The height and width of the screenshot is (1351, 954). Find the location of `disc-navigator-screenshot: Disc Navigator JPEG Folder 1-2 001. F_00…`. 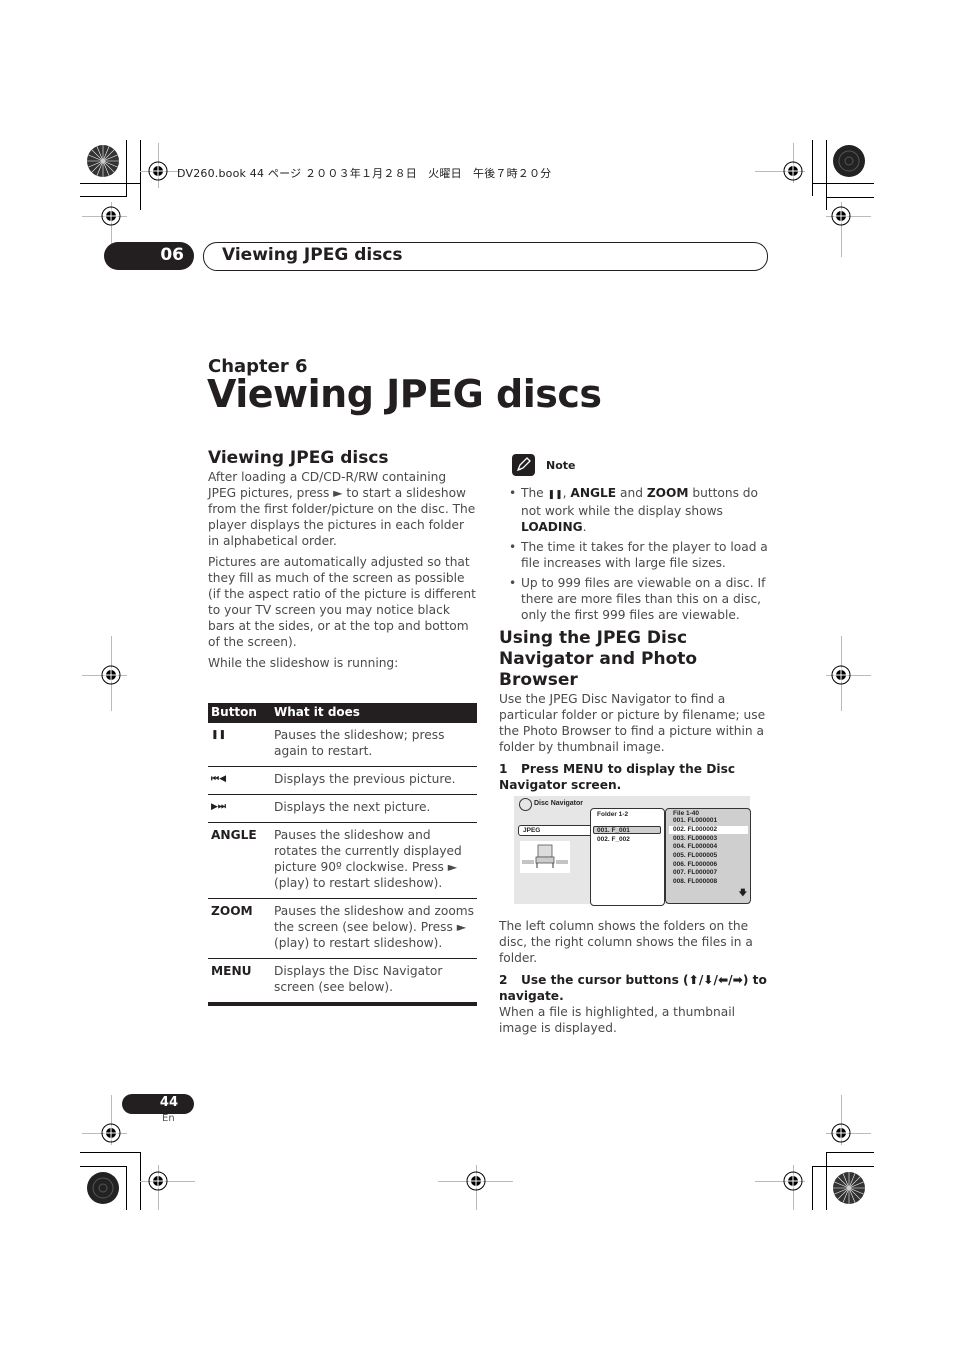

disc-navigator-screenshot: Disc Navigator JPEG Folder 1-2 001. F_00… is located at coordinates (632, 851).